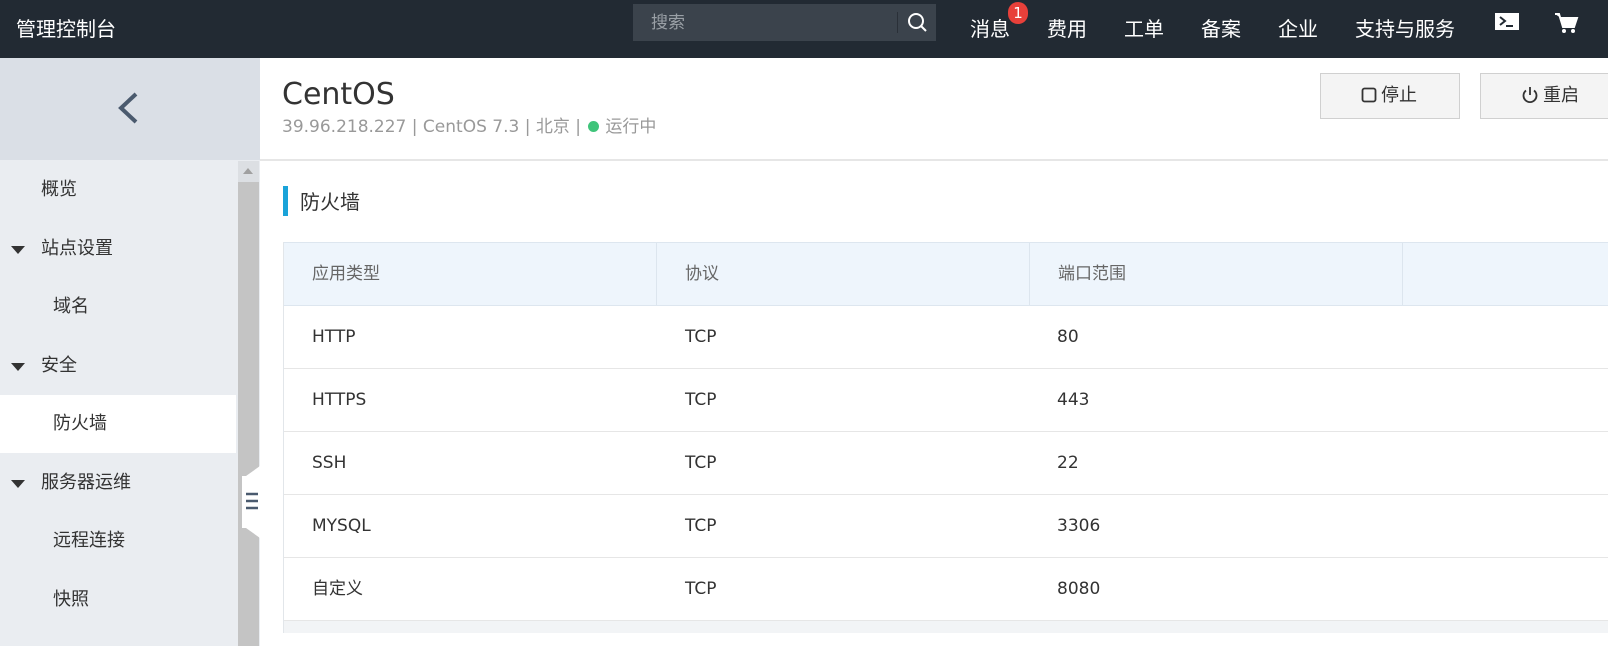 The width and height of the screenshot is (1608, 646). I want to click on instance-name: CentOS, so click(338, 94).